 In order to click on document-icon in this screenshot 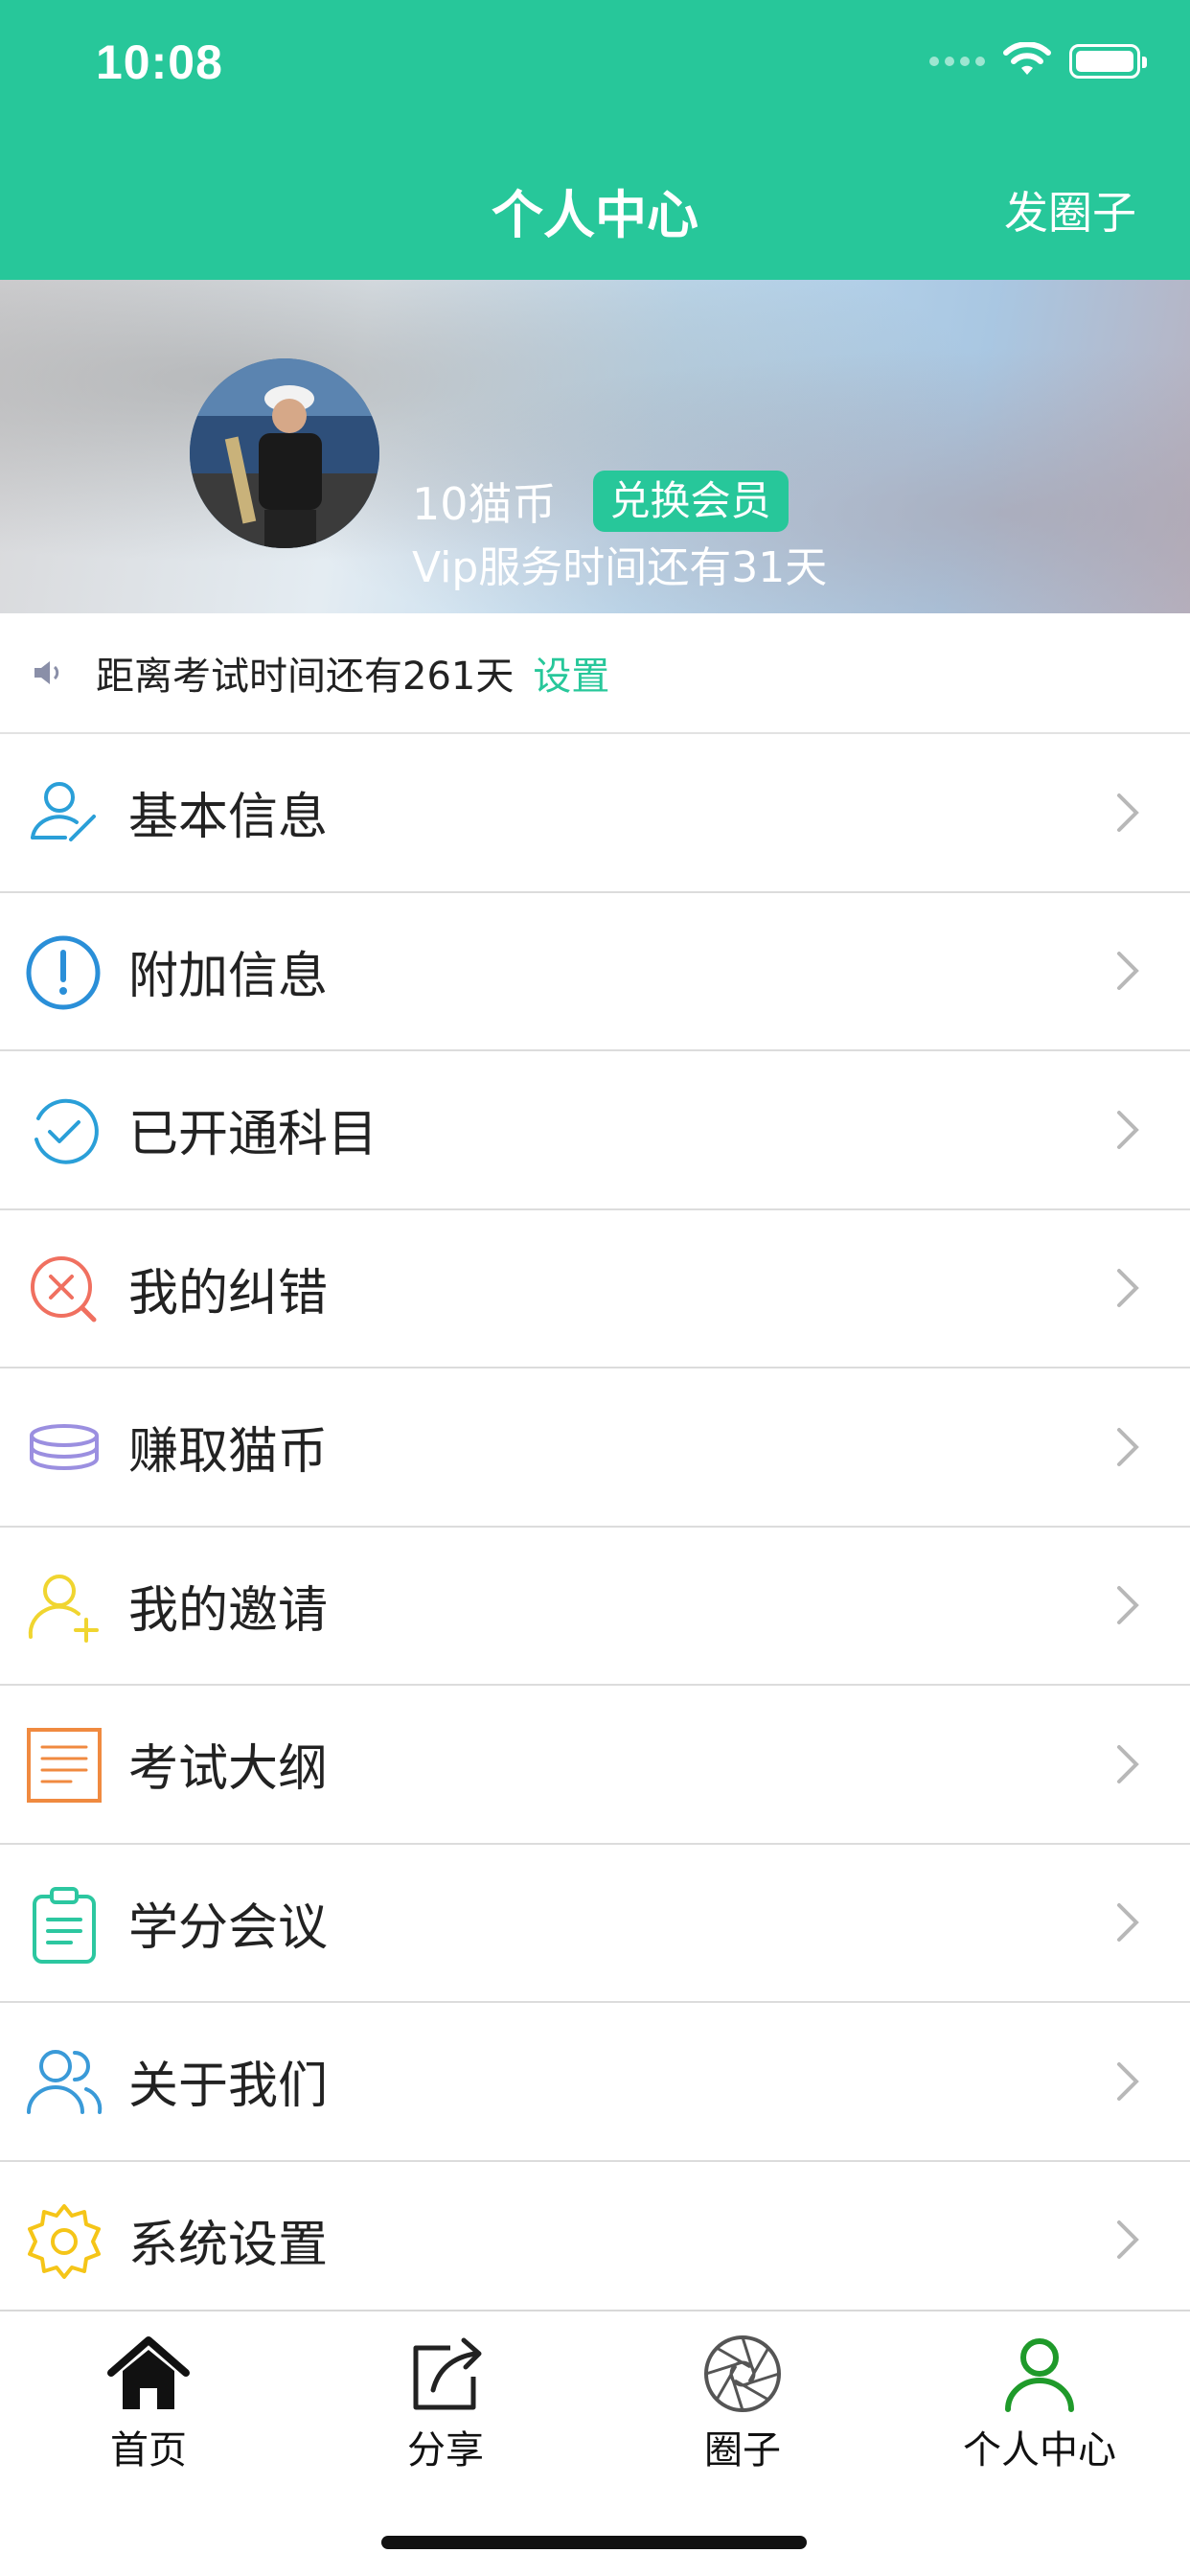, I will do `click(64, 1765)`.